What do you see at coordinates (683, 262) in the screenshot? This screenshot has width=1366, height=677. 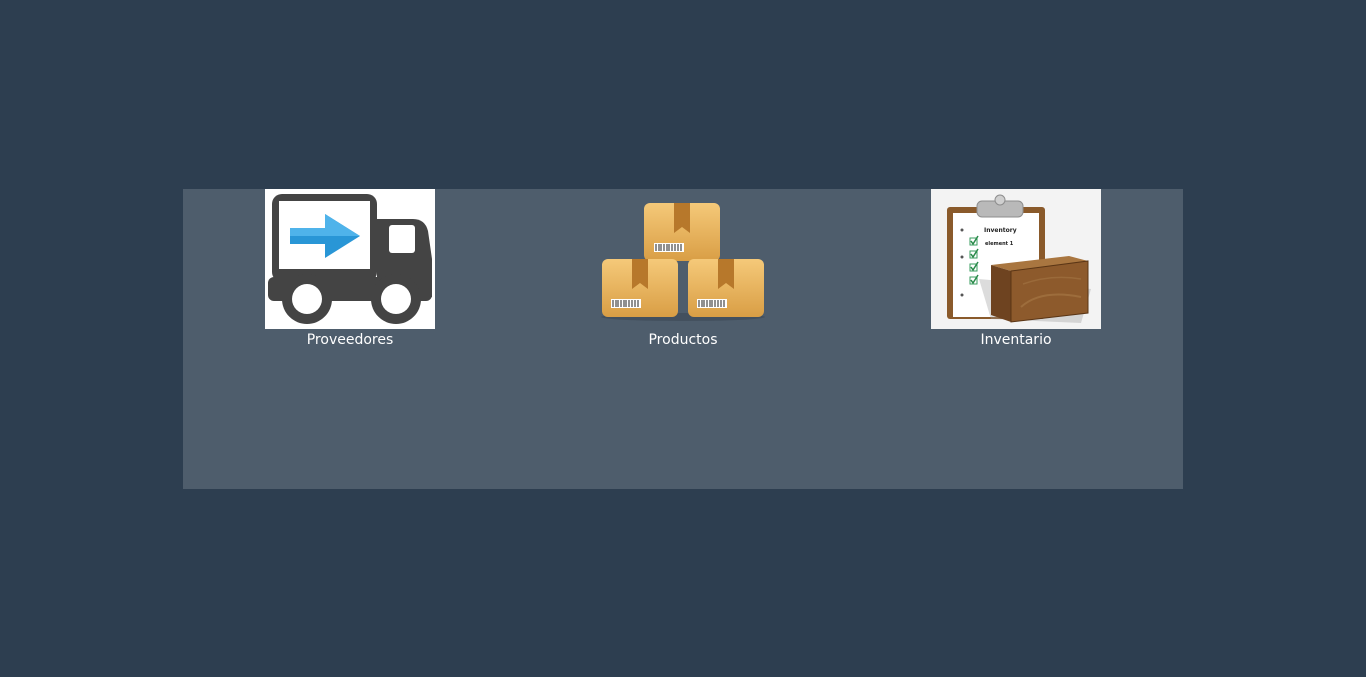 I see `stacked-boxes-icon` at bounding box center [683, 262].